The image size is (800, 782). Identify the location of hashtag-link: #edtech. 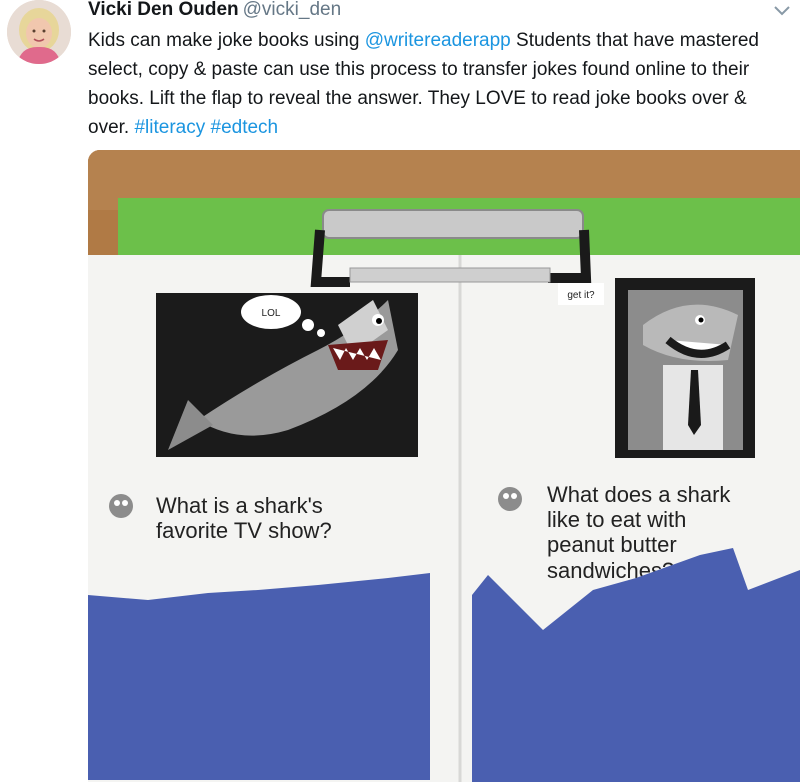
(245, 127).